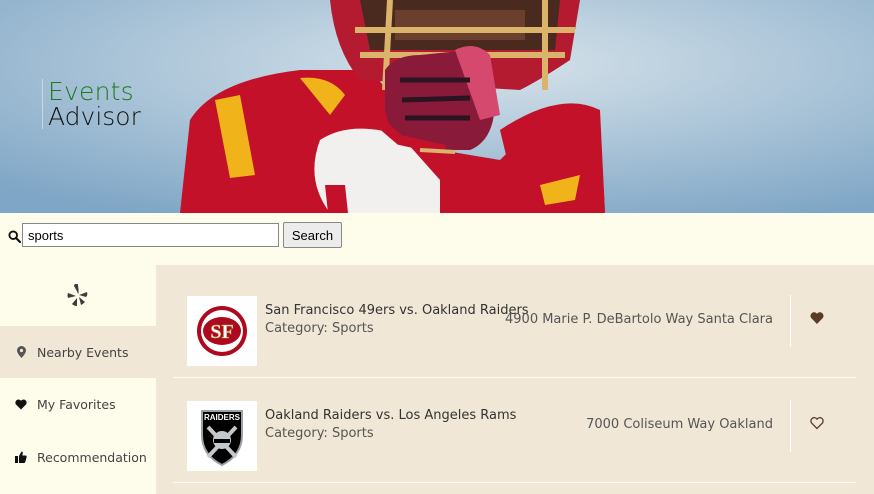 Image resolution: width=874 pixels, height=494 pixels. I want to click on sidebar-item-my-favorites: My Favorites, so click(78, 404).